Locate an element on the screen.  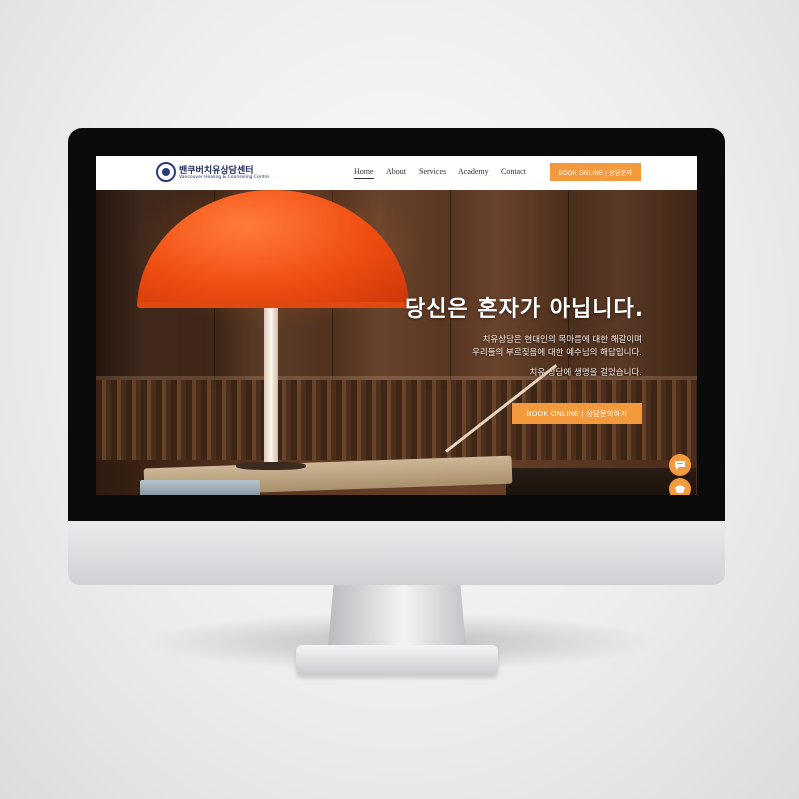
lamp-pole is located at coordinates (271, 387).